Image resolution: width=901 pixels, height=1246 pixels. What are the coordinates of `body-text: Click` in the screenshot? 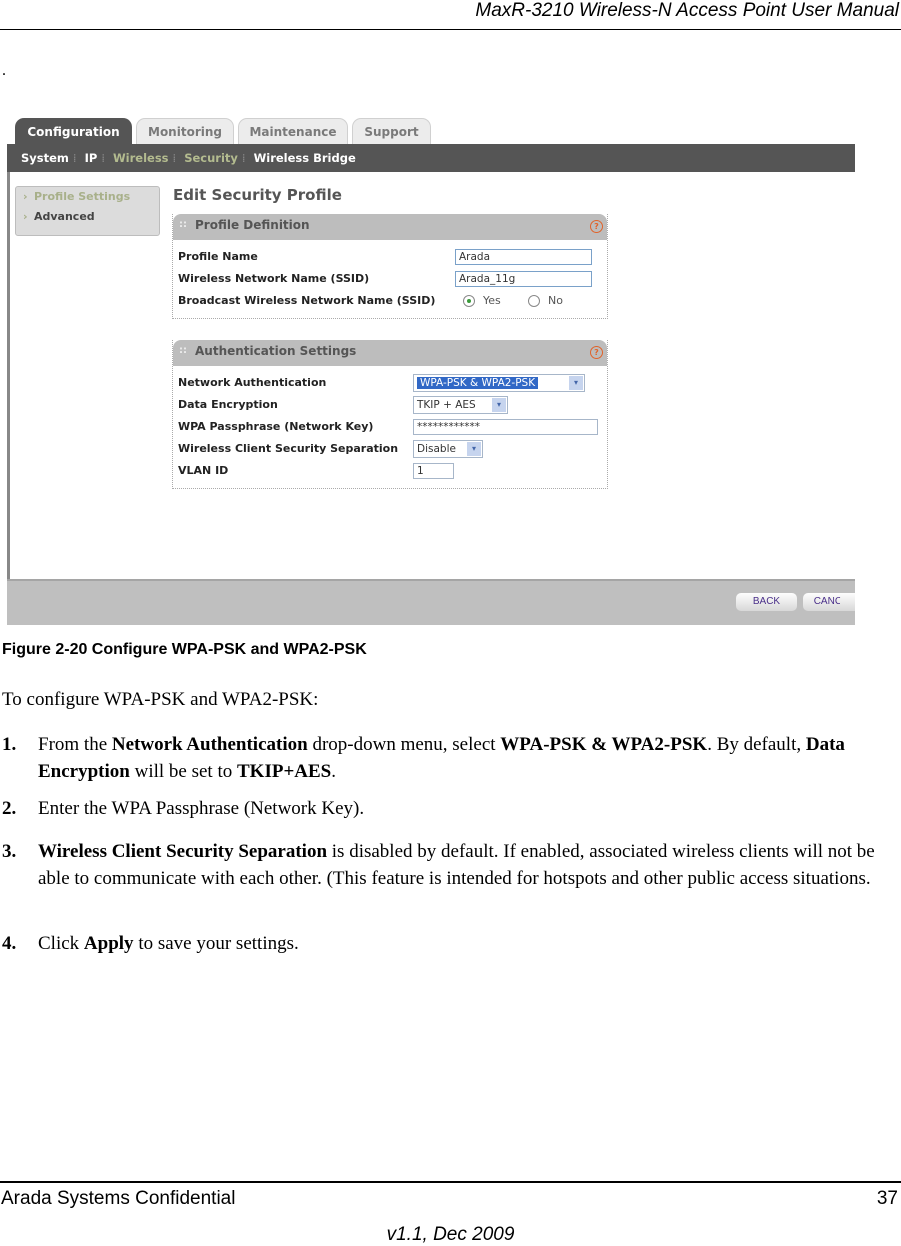 It's located at (61, 943).